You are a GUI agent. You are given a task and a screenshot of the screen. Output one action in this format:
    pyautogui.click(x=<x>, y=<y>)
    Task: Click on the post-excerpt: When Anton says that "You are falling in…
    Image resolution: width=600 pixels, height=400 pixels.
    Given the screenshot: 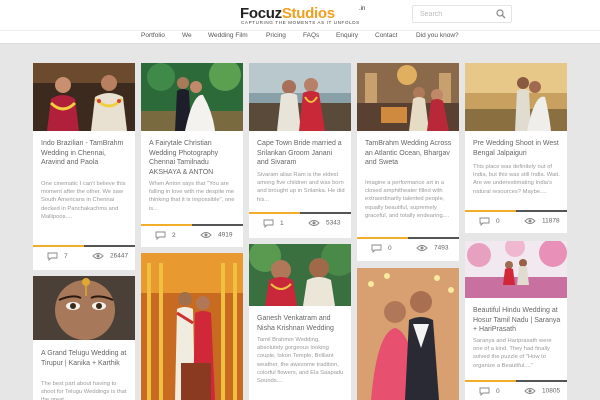 What is the action you would take?
    pyautogui.click(x=192, y=196)
    